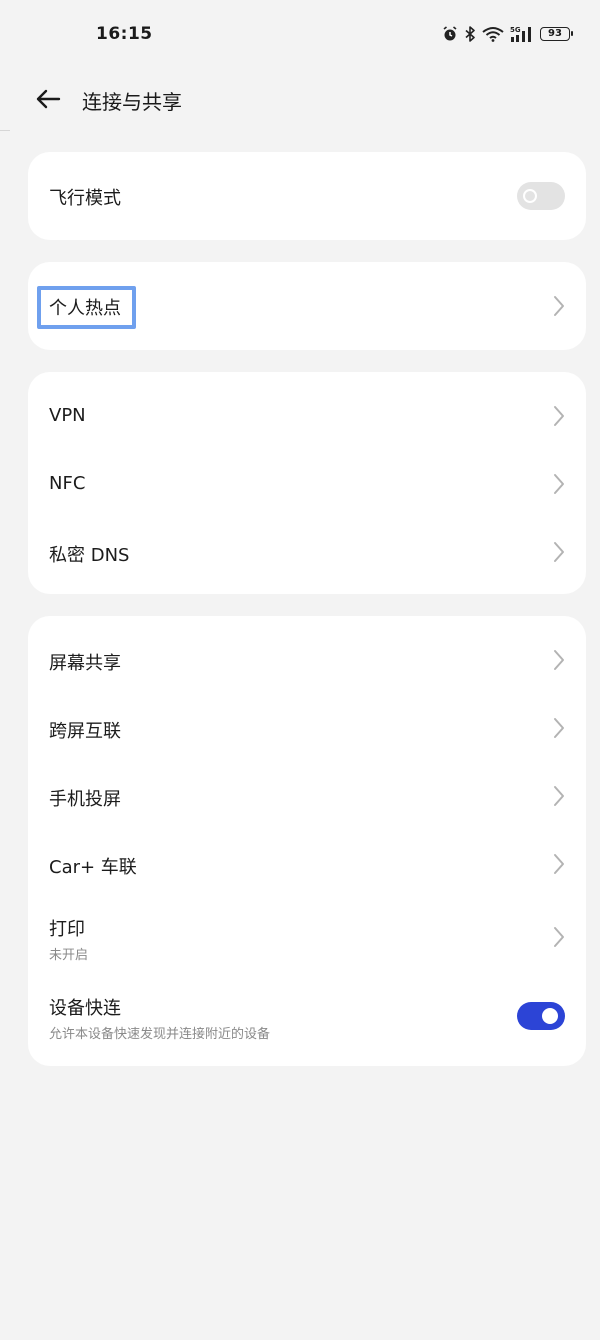 The height and width of the screenshot is (1340, 600). Describe the element at coordinates (67, 929) in the screenshot. I see `print-label: 打印` at that location.